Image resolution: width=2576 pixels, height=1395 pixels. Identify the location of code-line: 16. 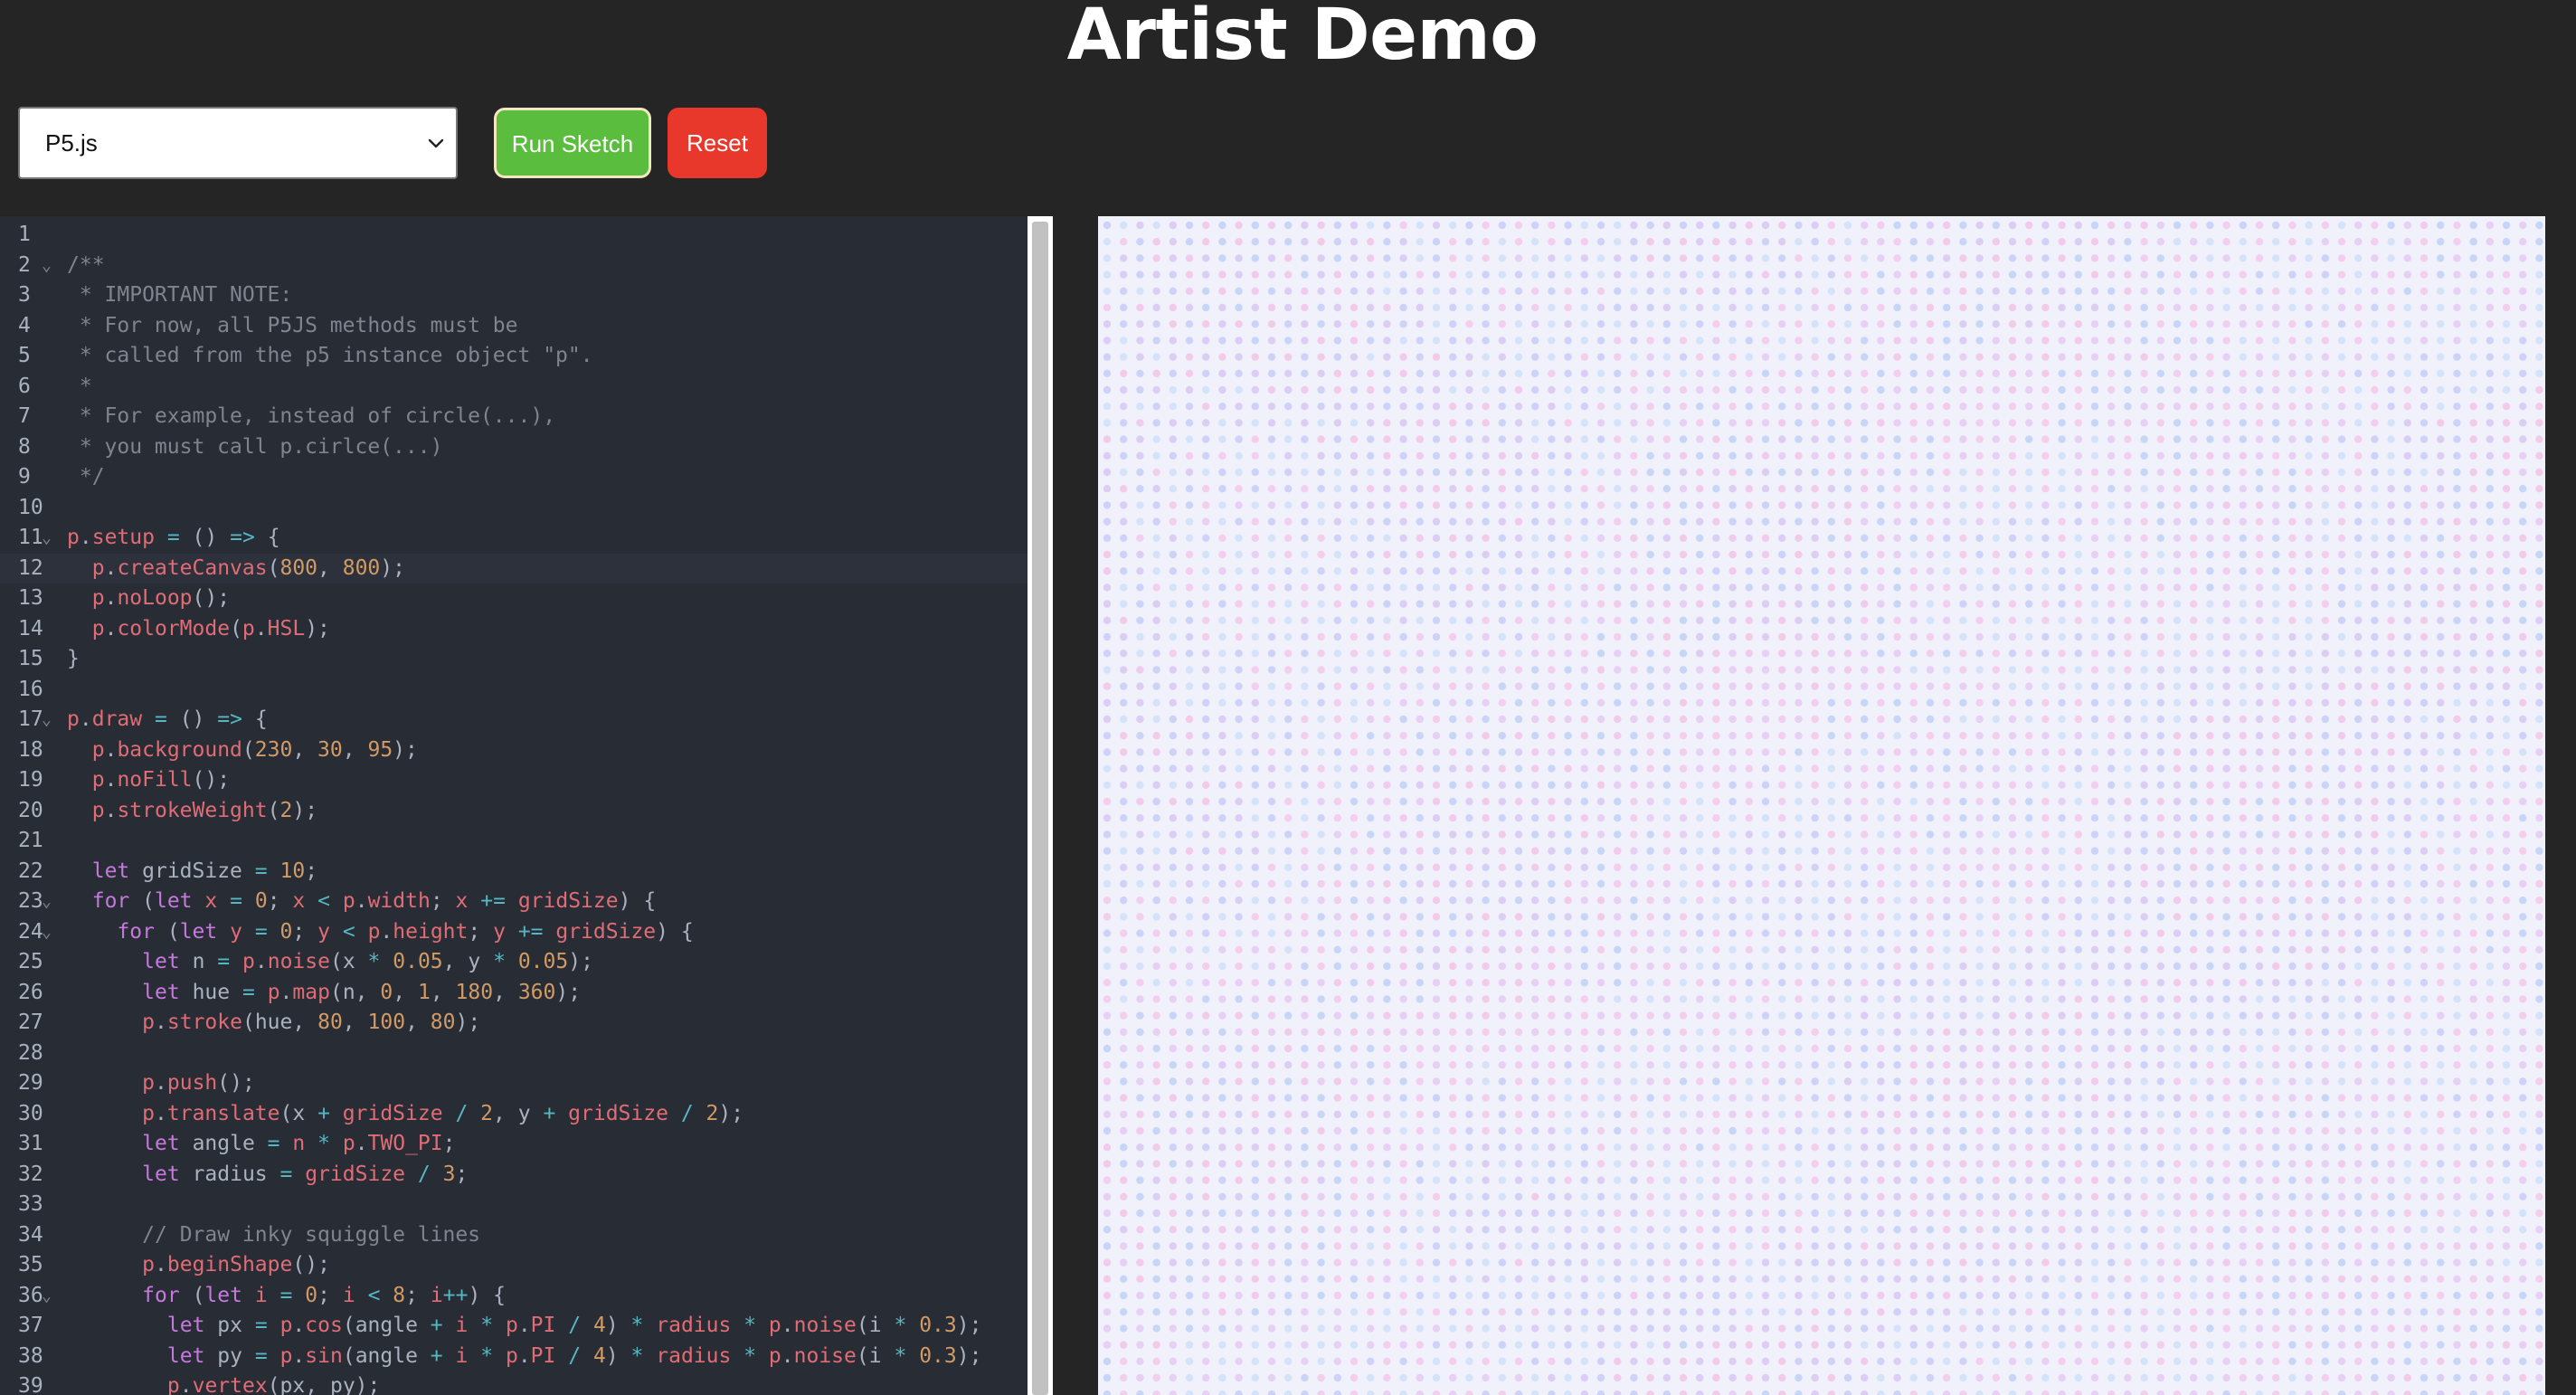
(515, 691).